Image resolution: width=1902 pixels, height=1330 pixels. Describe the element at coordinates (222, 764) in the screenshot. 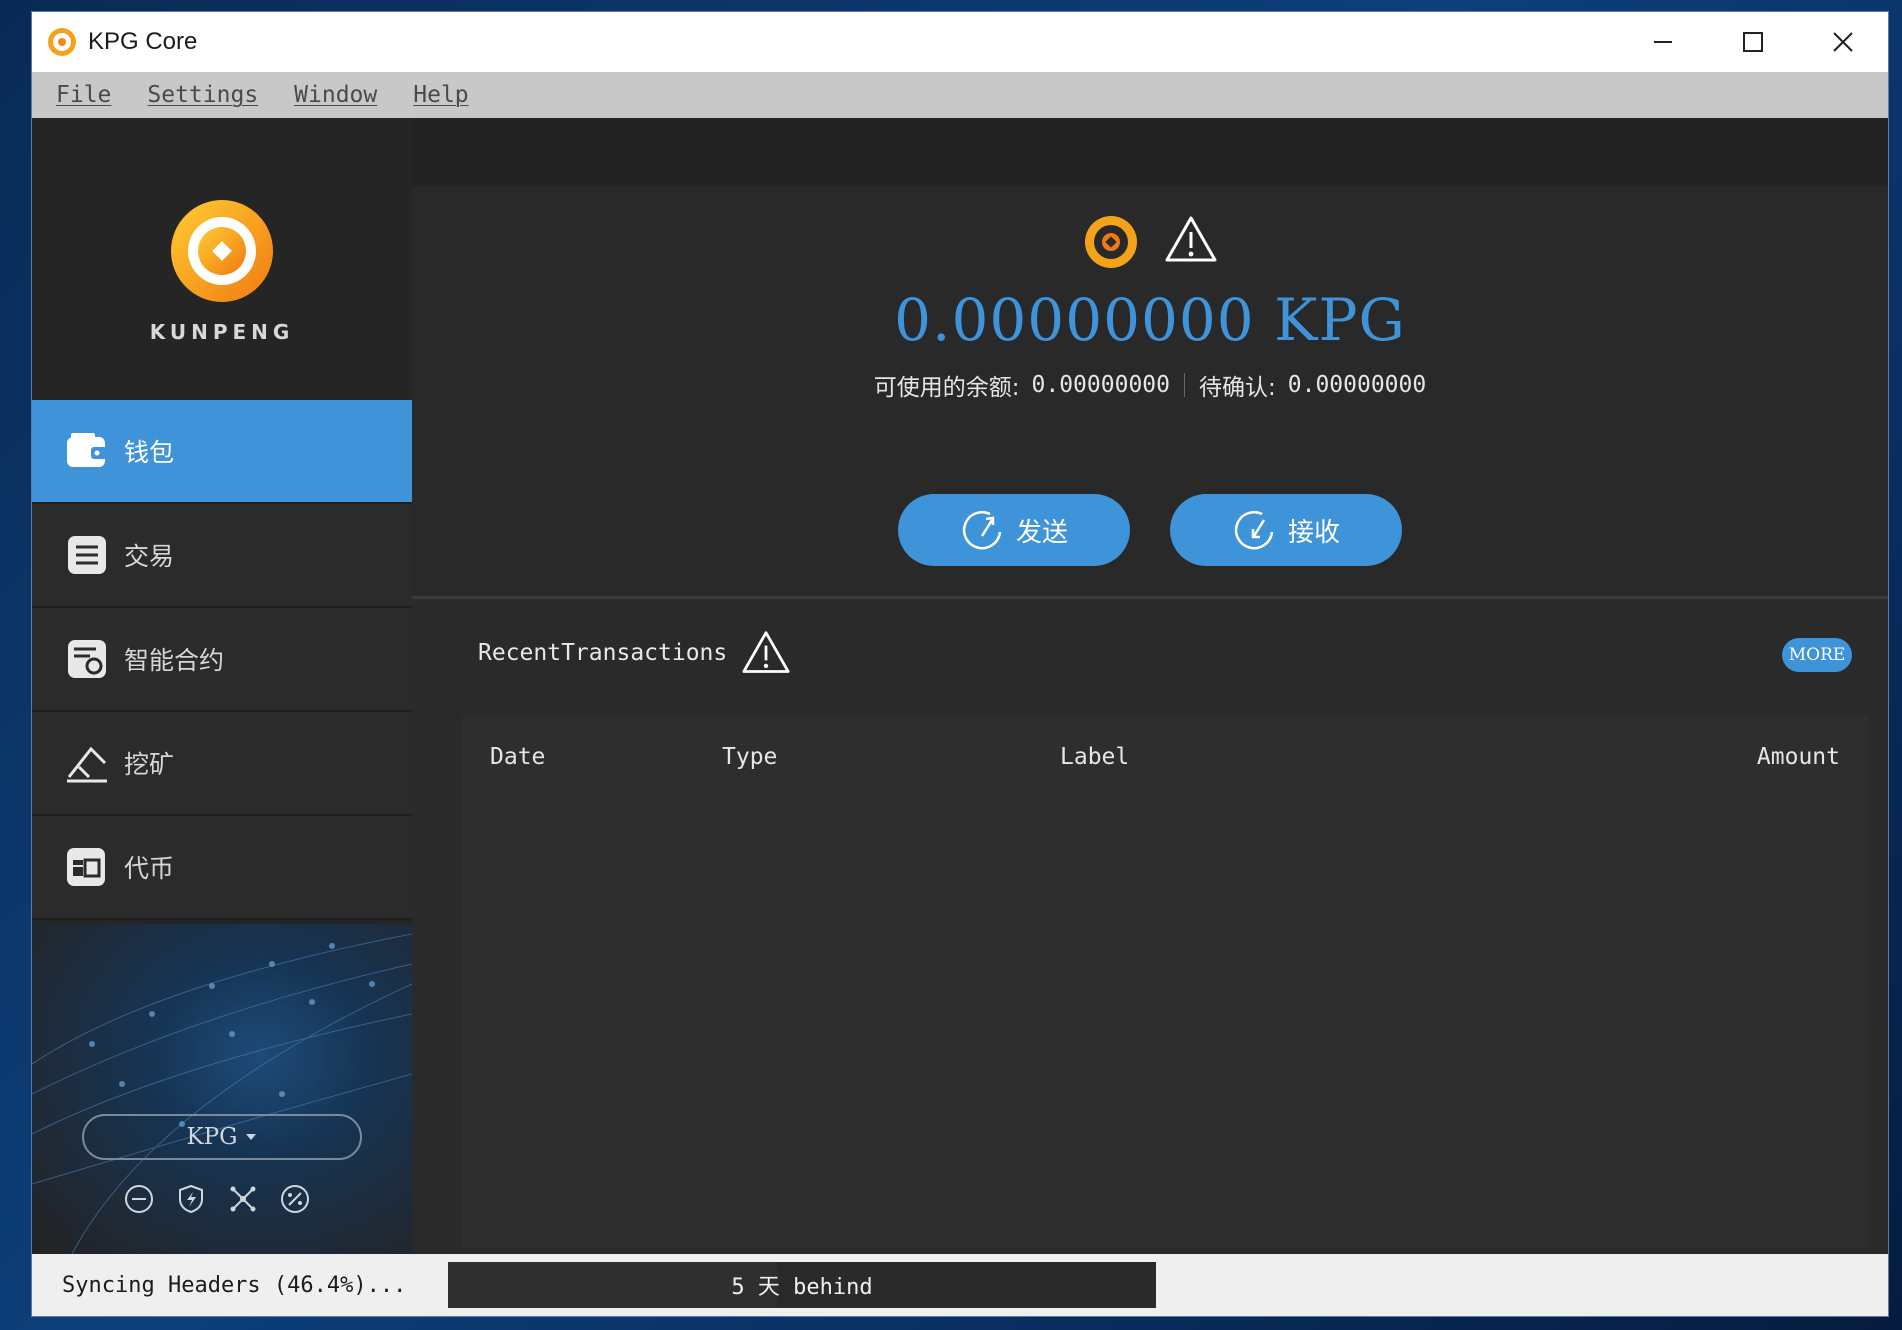

I see `sidebar-item-mining: 挖矿` at that location.